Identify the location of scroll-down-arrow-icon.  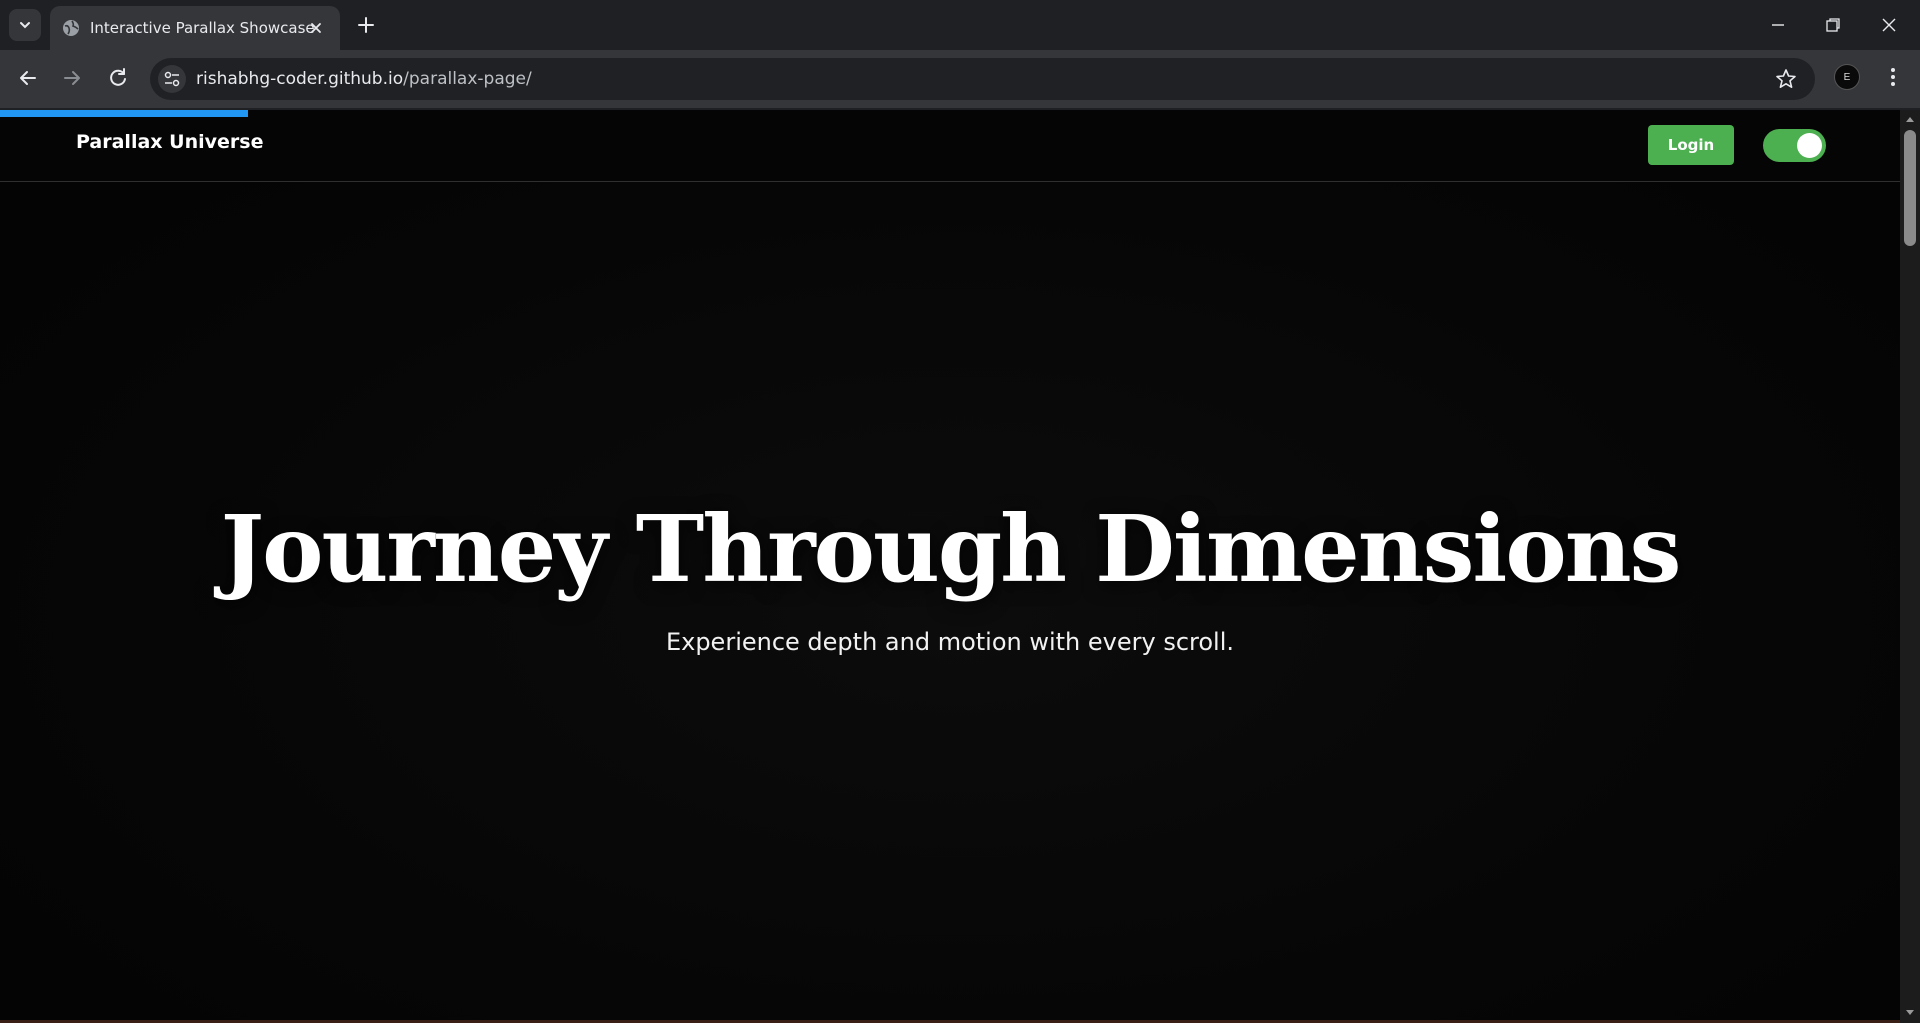
(1910, 1013).